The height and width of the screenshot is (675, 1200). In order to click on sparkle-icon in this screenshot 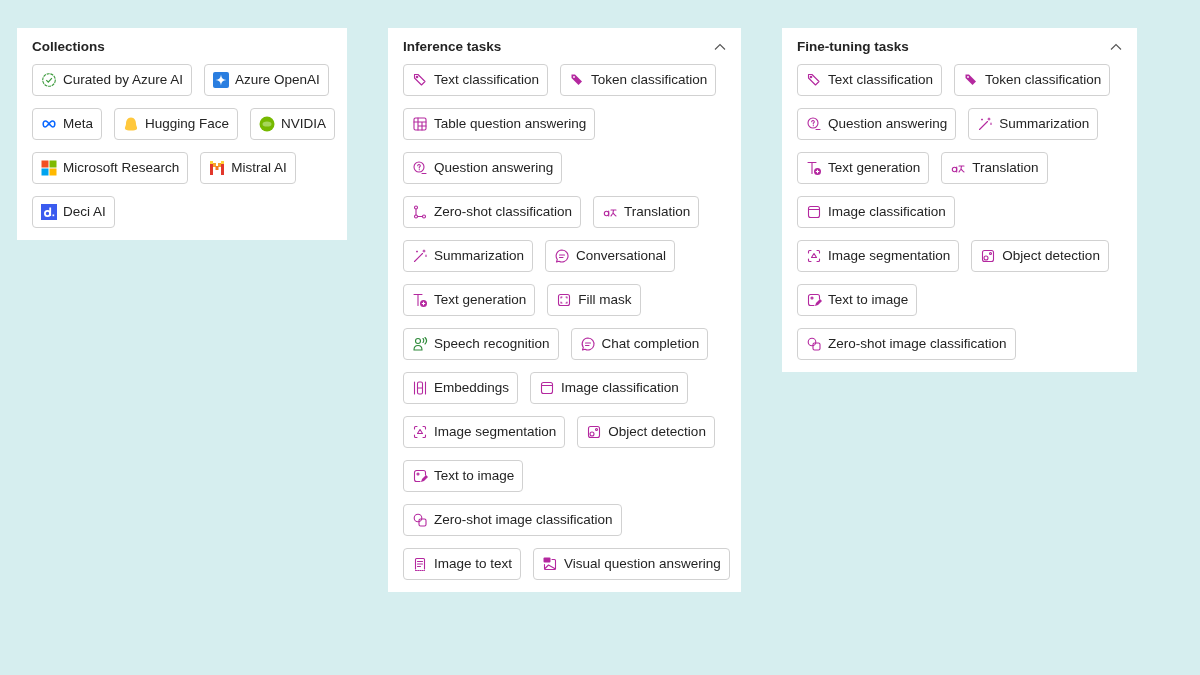, I will do `click(221, 80)`.